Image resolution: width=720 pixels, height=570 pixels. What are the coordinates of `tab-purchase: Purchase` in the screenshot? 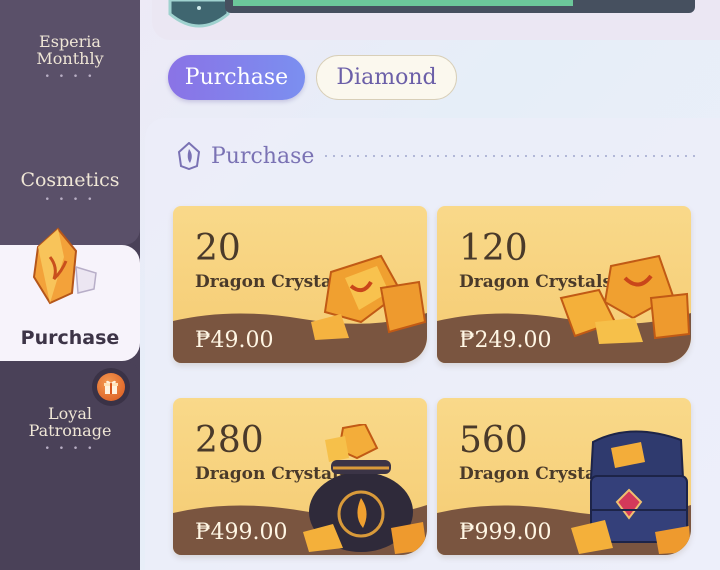 It's located at (236, 77).